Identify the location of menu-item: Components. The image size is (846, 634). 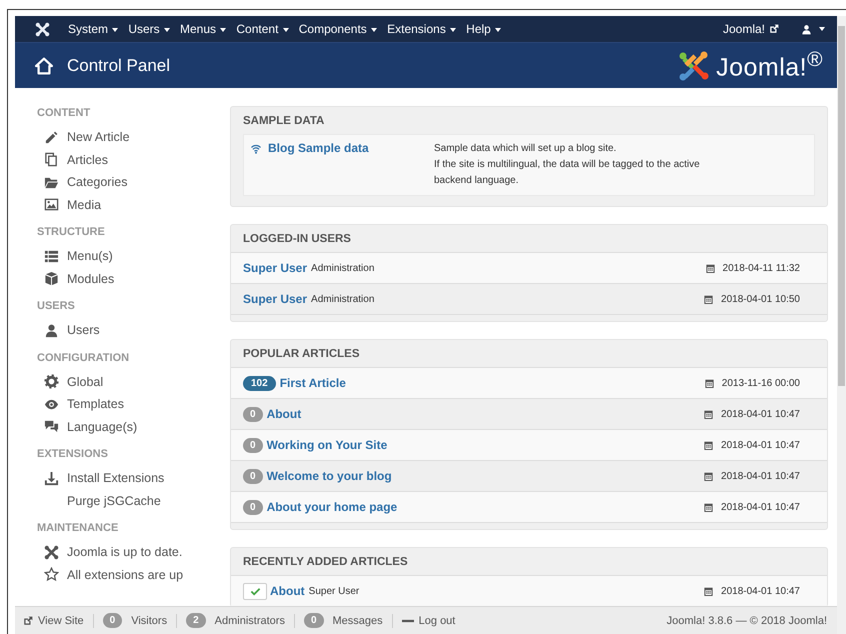
(338, 29).